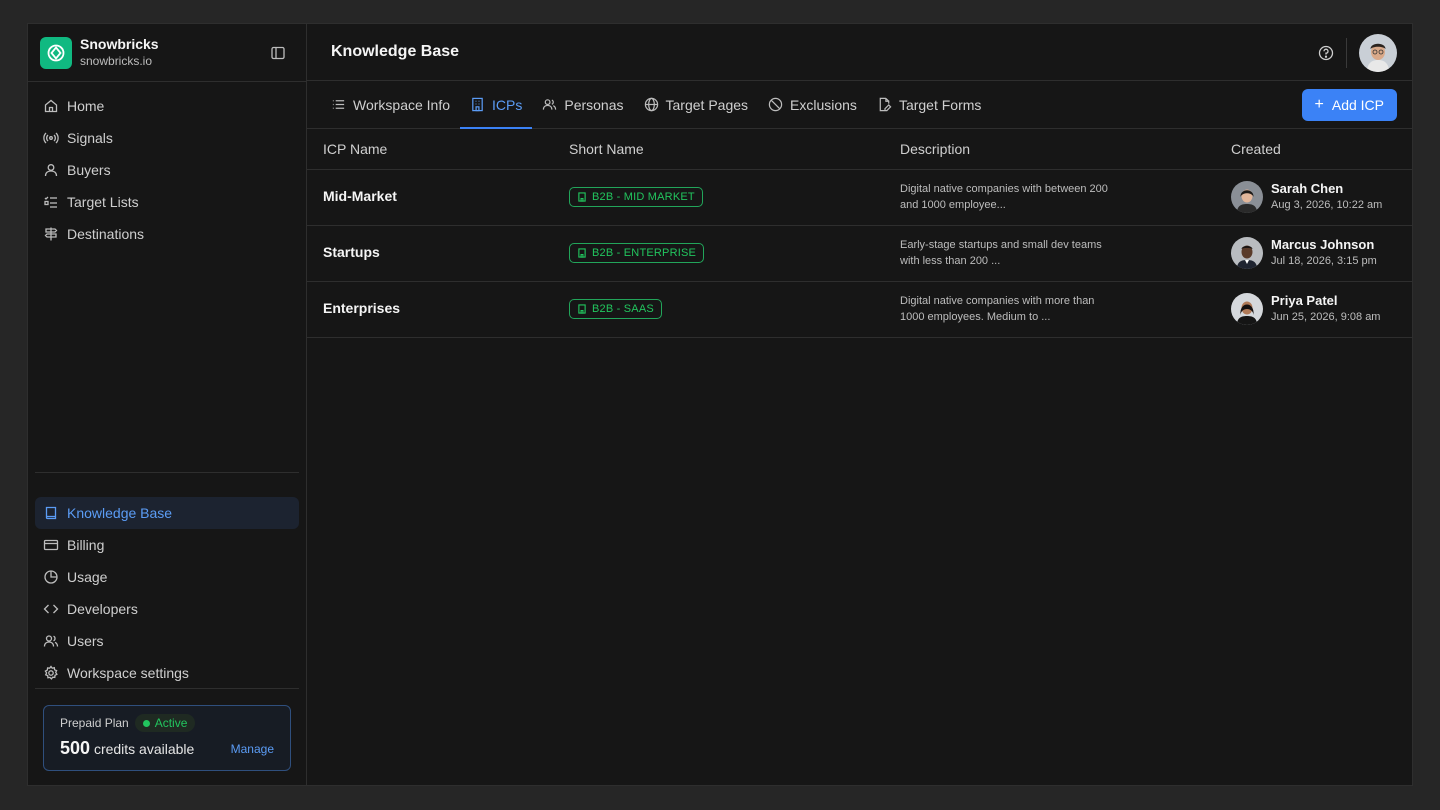  Describe the element at coordinates (103, 202) in the screenshot. I see `sidebar-item-label: Target Lists` at that location.